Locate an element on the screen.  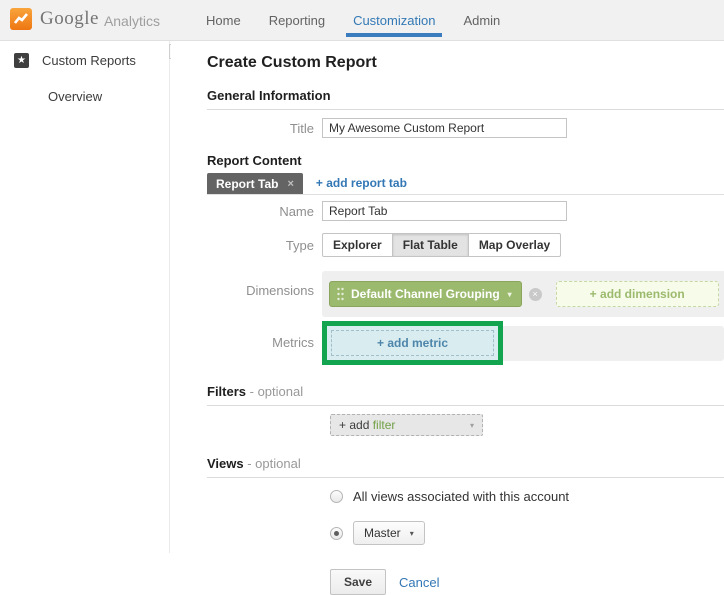
type-row: Type Explorer Flat Table Map Overlay is located at coordinates (465, 245).